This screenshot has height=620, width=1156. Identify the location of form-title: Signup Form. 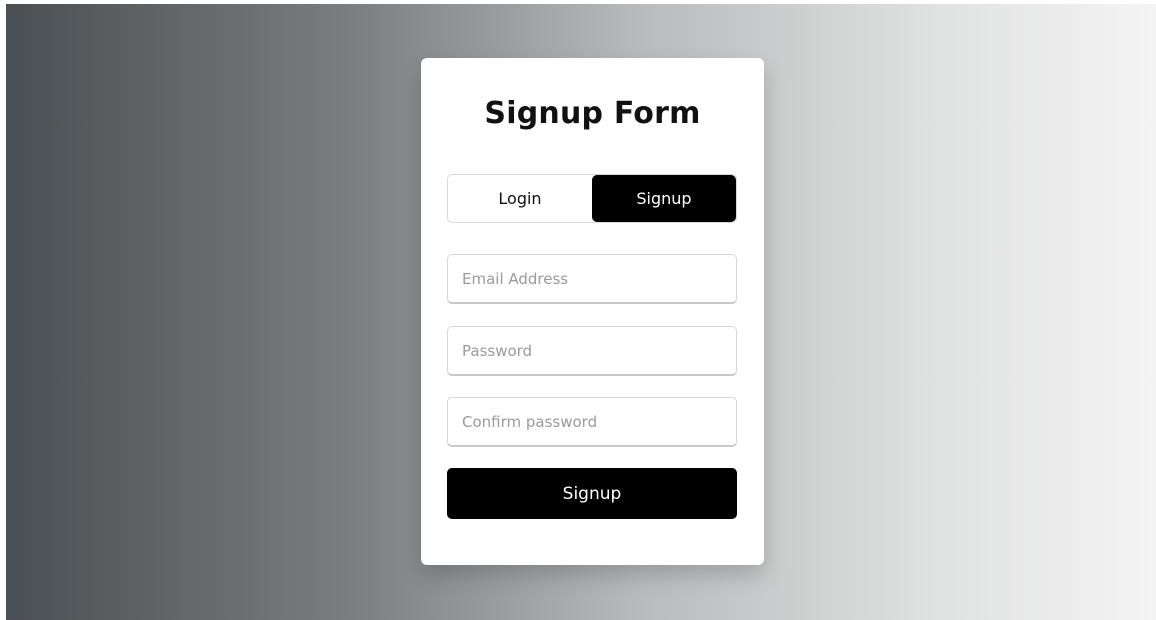
(592, 113).